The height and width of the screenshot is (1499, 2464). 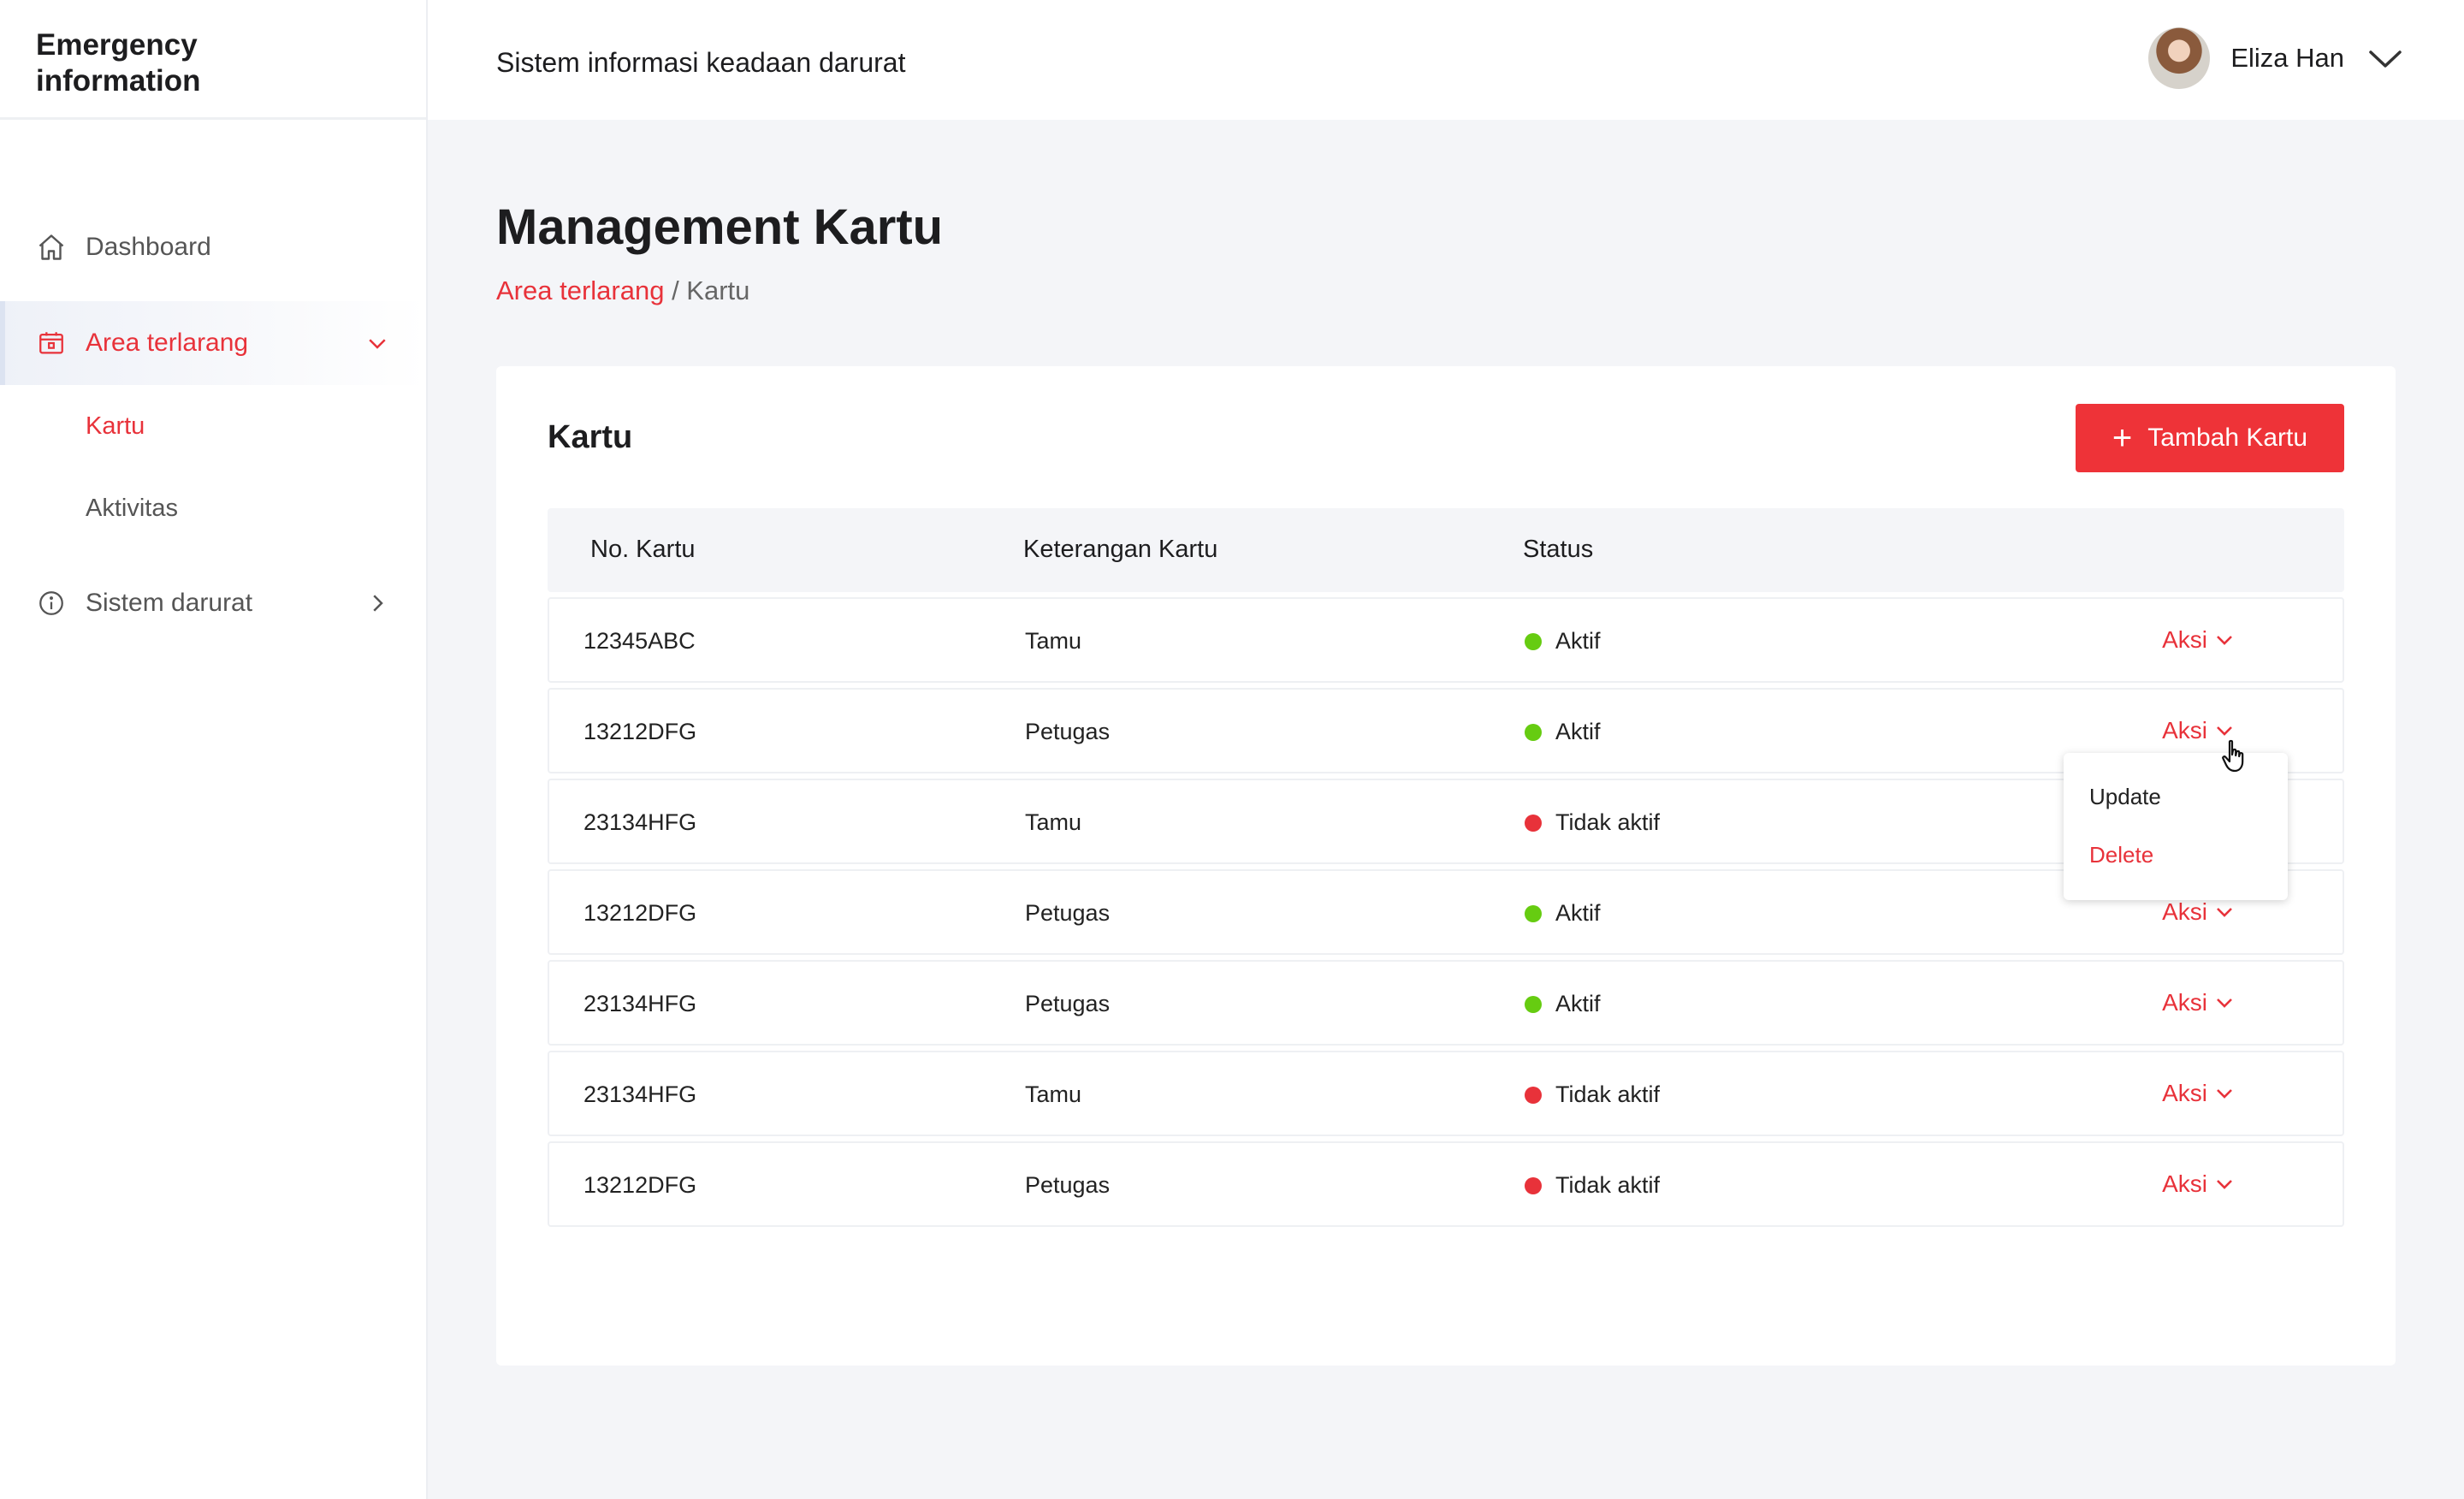 What do you see at coordinates (639, 641) in the screenshot?
I see `cell-no-kartu: 12345ABC` at bounding box center [639, 641].